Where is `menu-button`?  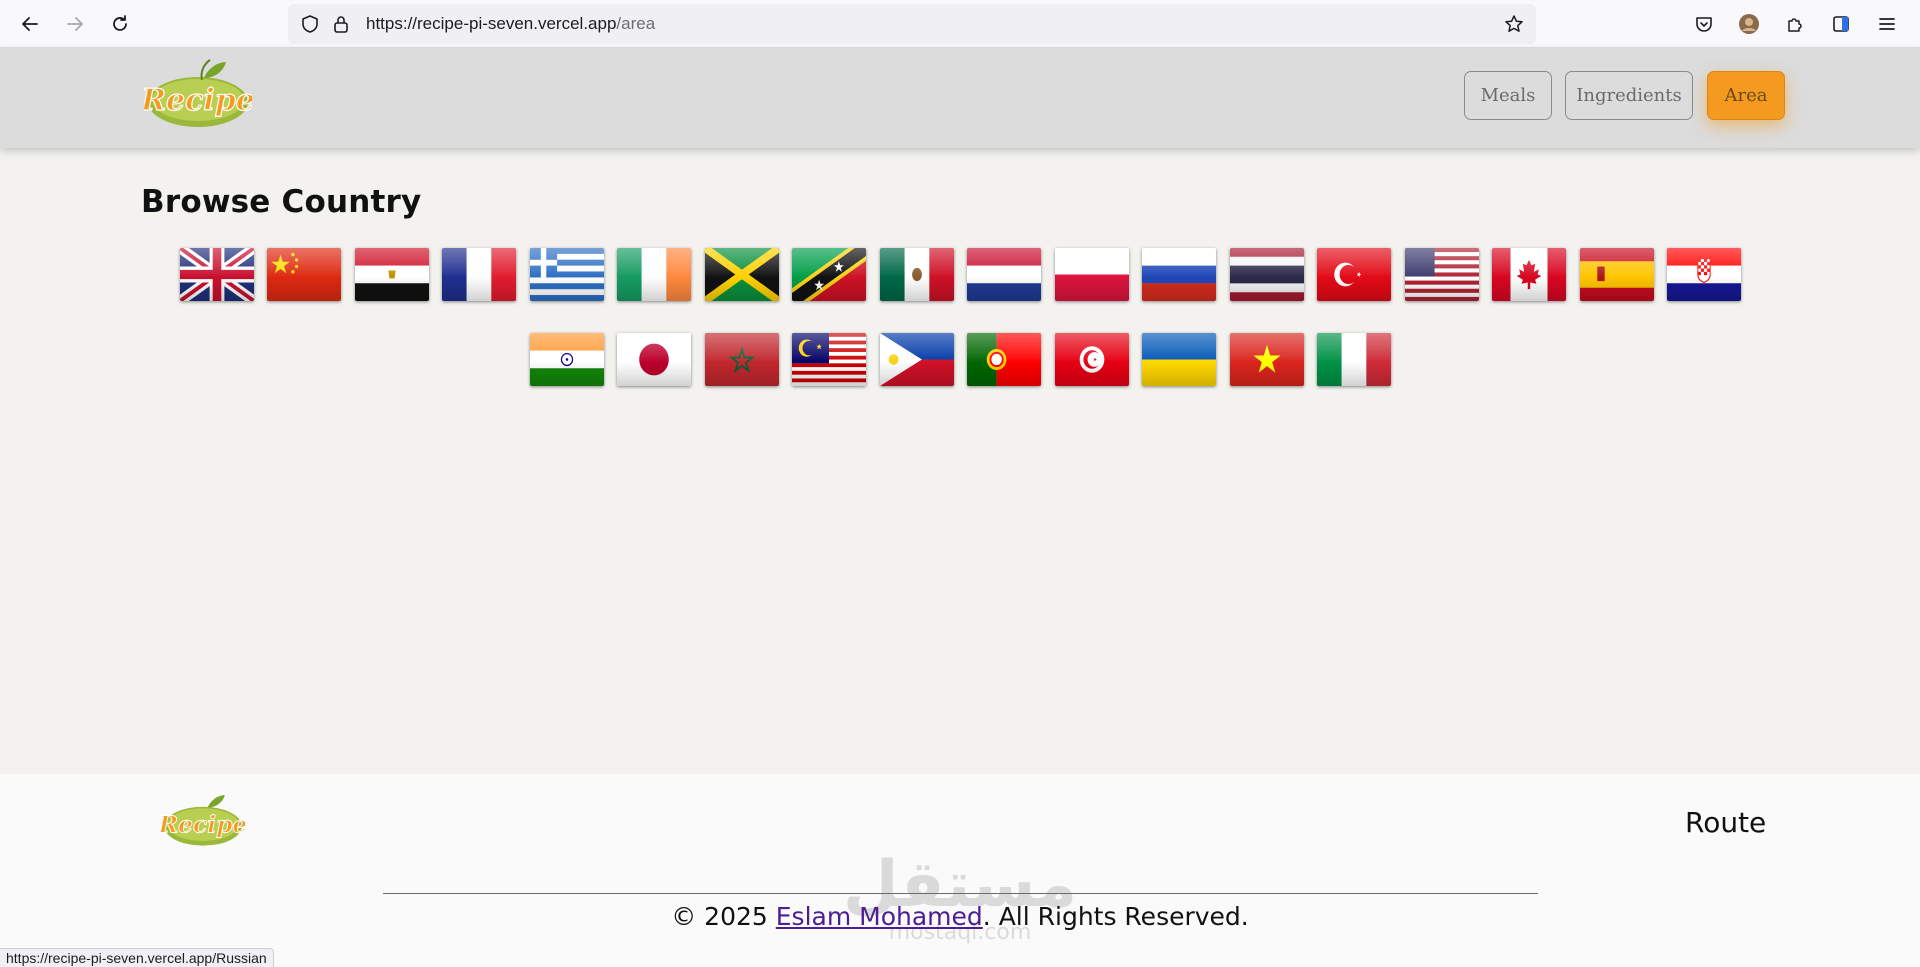 menu-button is located at coordinates (1887, 24).